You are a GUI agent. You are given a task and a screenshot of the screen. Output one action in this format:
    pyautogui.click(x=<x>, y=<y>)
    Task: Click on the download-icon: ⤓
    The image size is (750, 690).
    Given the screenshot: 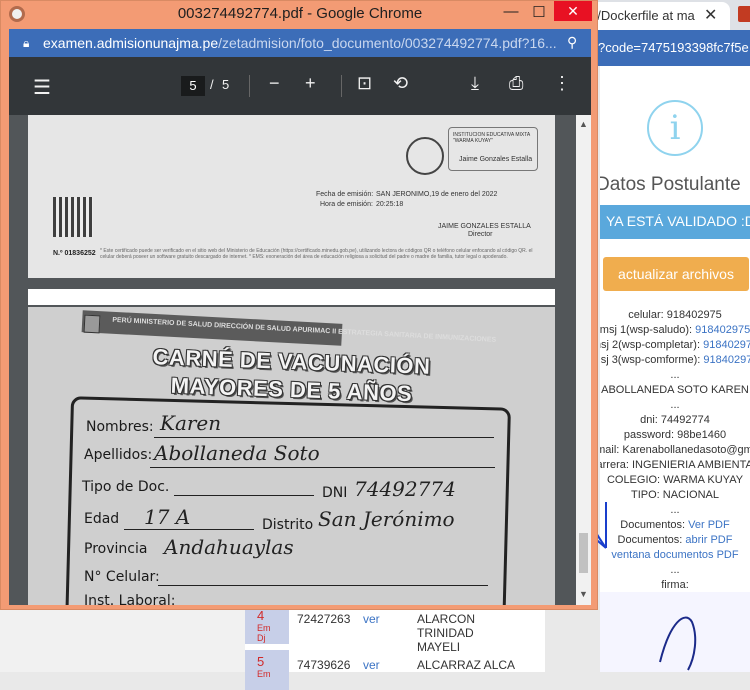 What is the action you would take?
    pyautogui.click(x=475, y=83)
    